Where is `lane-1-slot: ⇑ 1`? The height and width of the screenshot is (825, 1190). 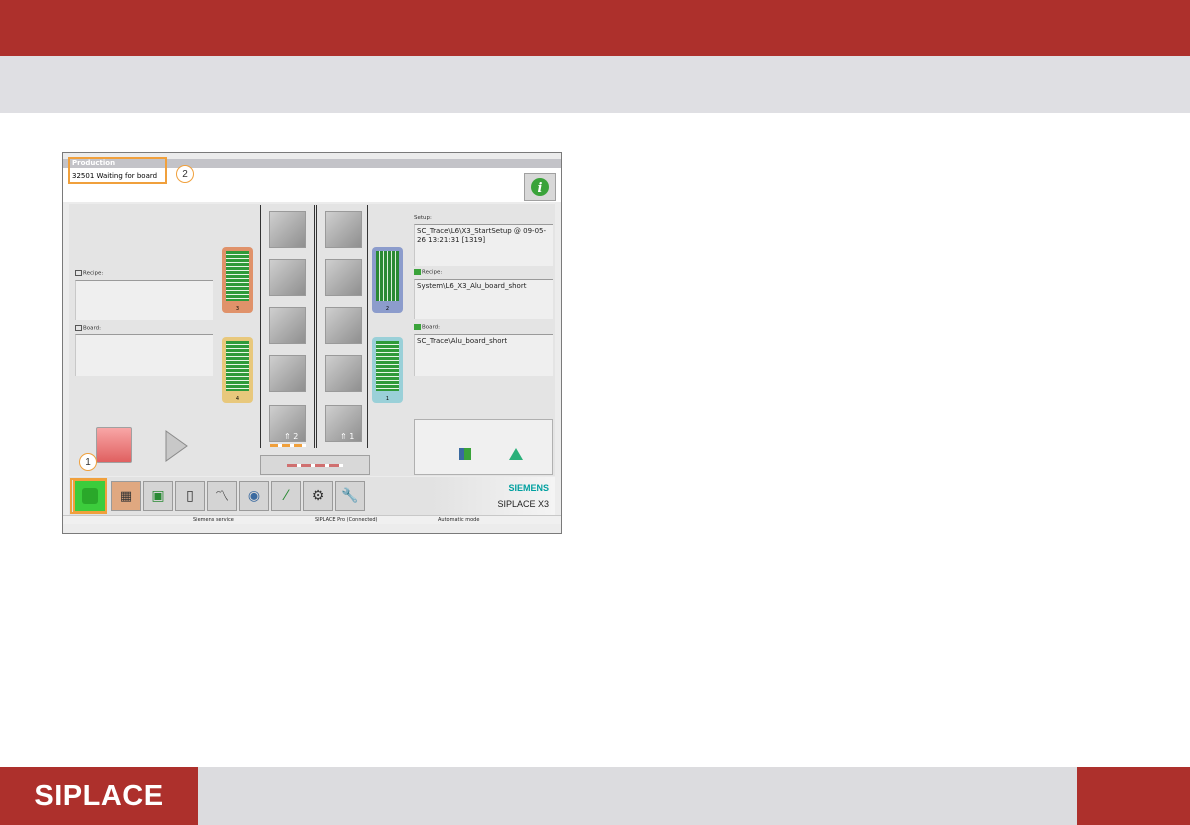
lane-1-slot: ⇑ 1 is located at coordinates (343, 423).